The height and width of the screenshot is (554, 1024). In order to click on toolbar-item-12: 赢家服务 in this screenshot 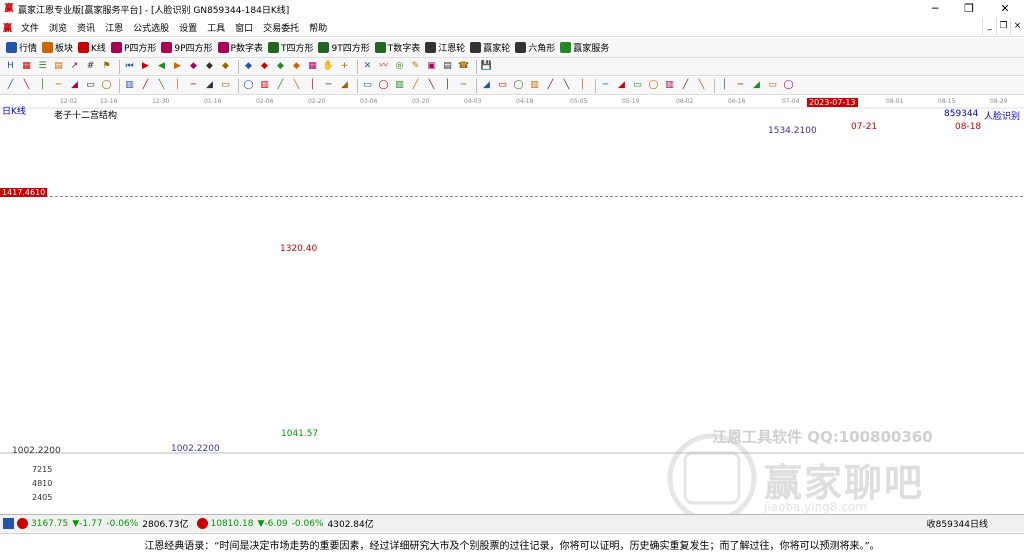, I will do `click(584, 47)`.